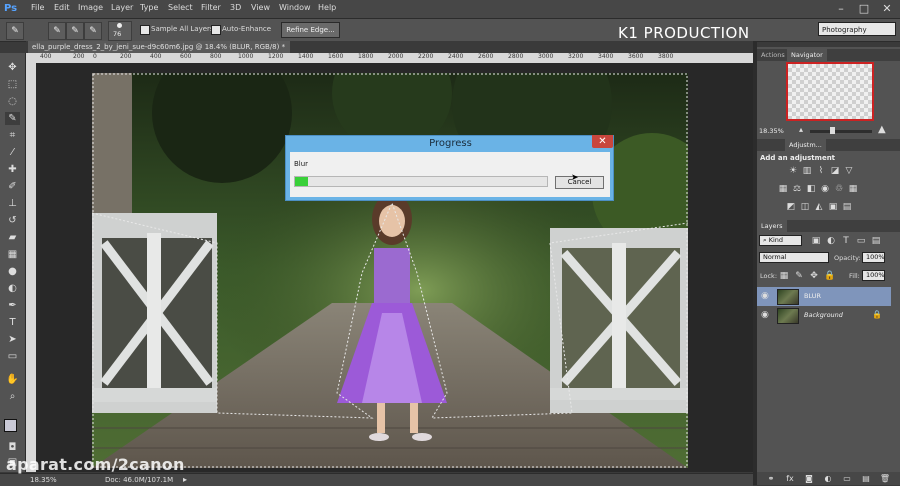 Image resolution: width=900 pixels, height=486 pixels. Describe the element at coordinates (12, 169) in the screenshot. I see `healing-brush-tool-icon: ✚` at that location.